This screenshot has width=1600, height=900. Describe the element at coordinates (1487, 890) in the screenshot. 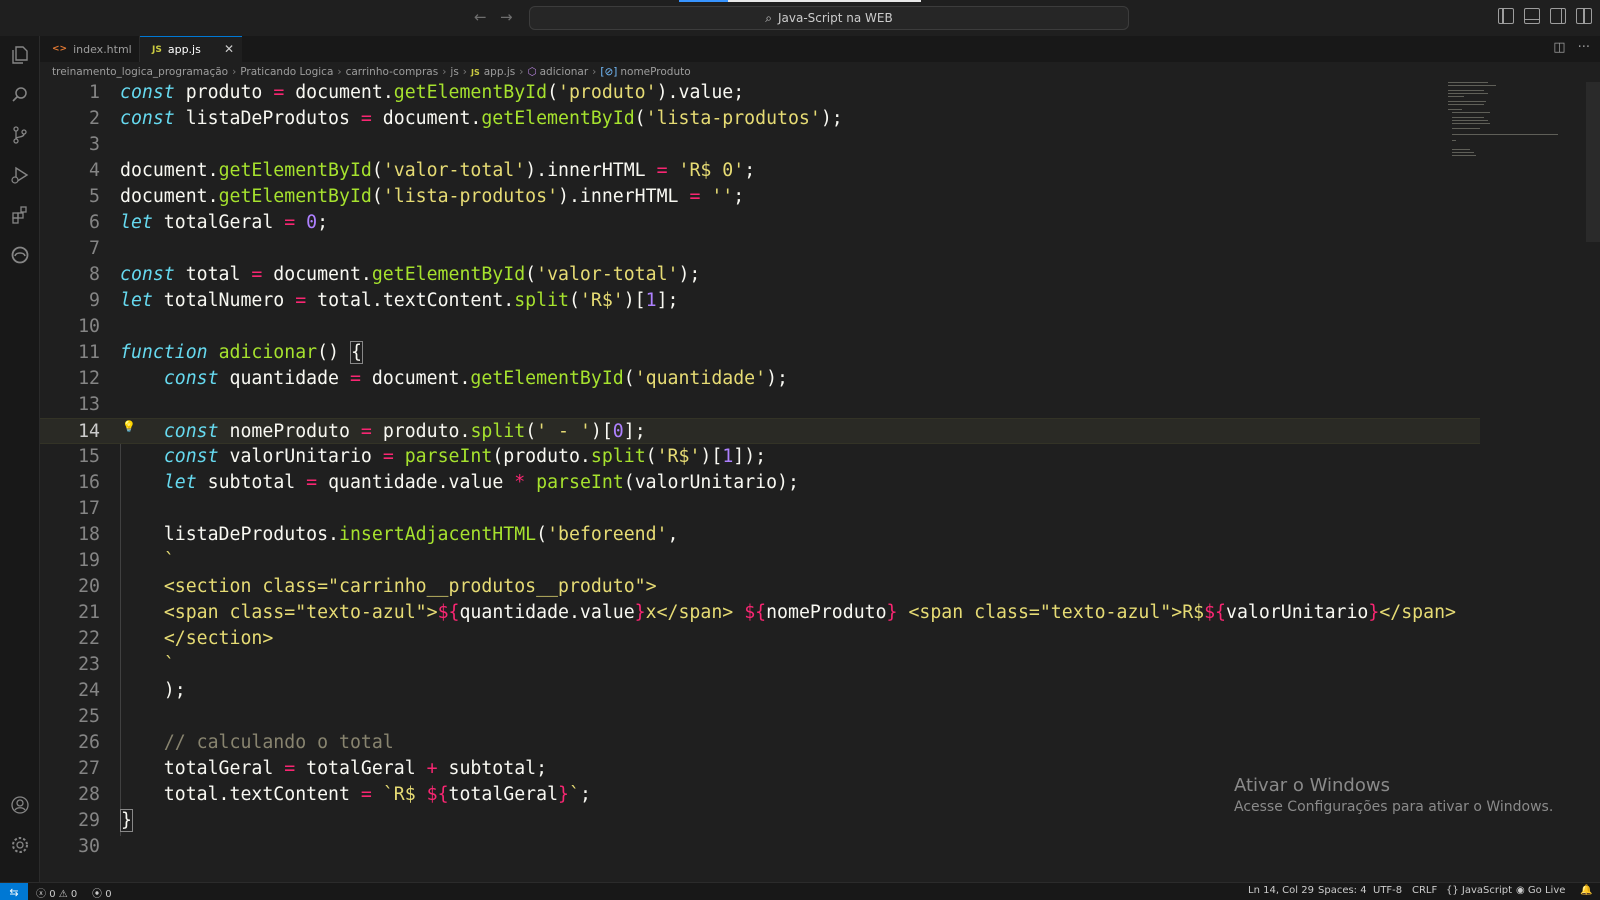

I see `language-label: JavaScript` at that location.